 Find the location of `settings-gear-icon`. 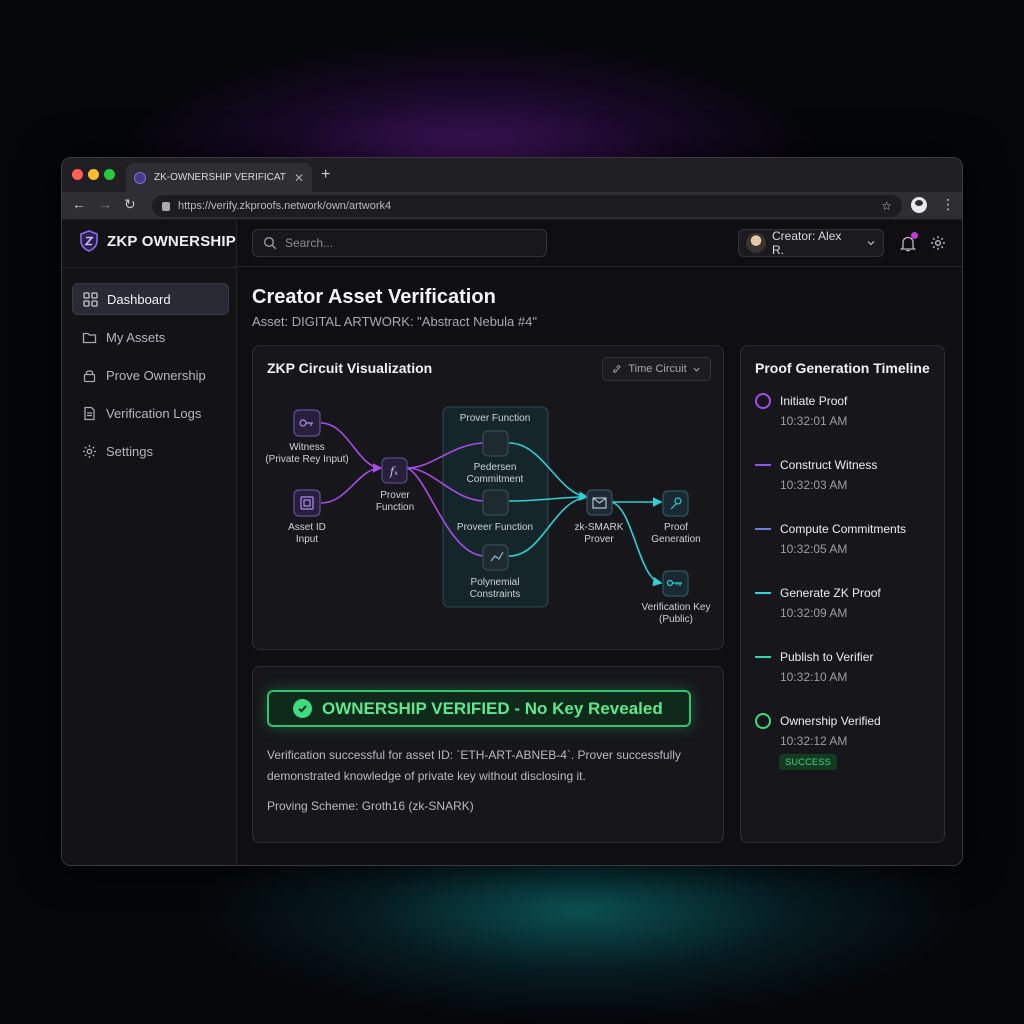

settings-gear-icon is located at coordinates (938, 243).